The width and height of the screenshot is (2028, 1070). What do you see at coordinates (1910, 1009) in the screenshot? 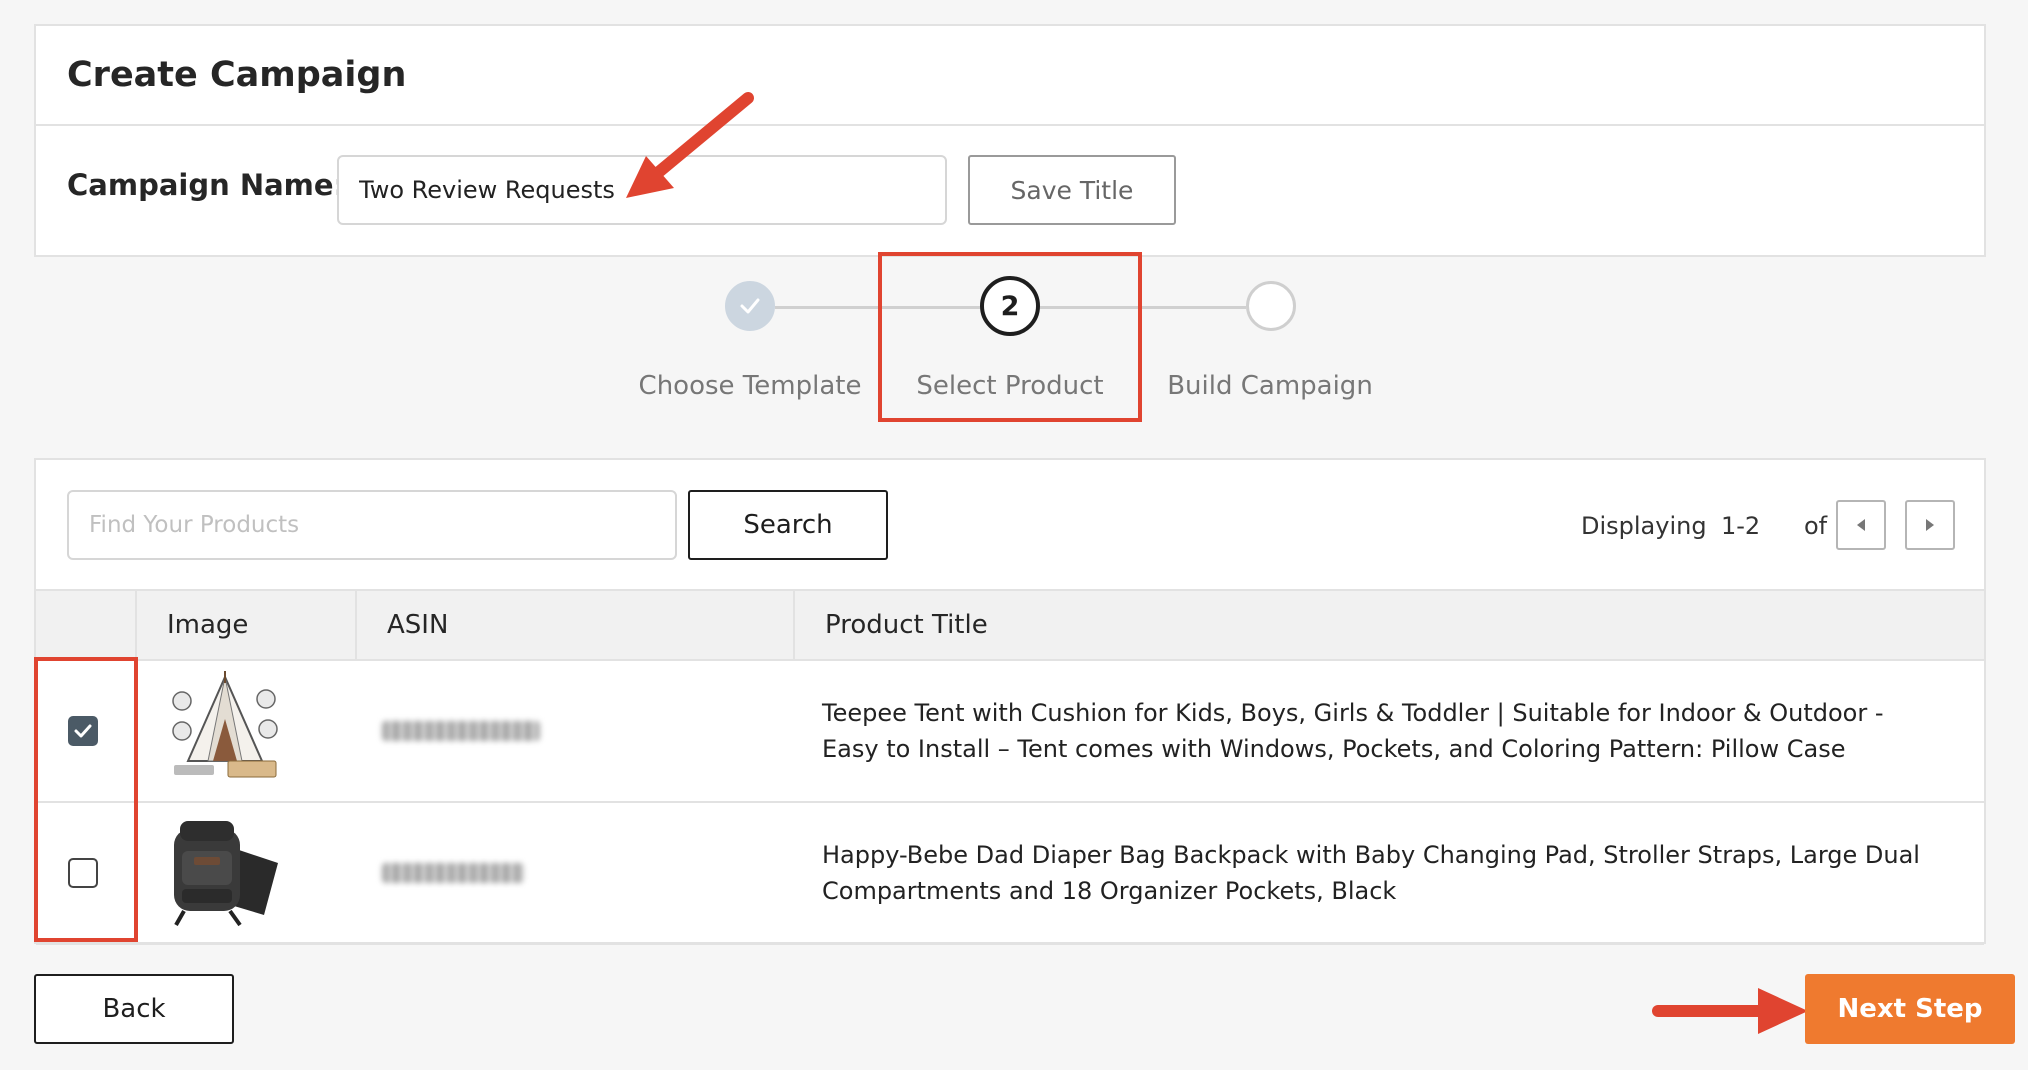
I see `next-step-button: Next Step` at bounding box center [1910, 1009].